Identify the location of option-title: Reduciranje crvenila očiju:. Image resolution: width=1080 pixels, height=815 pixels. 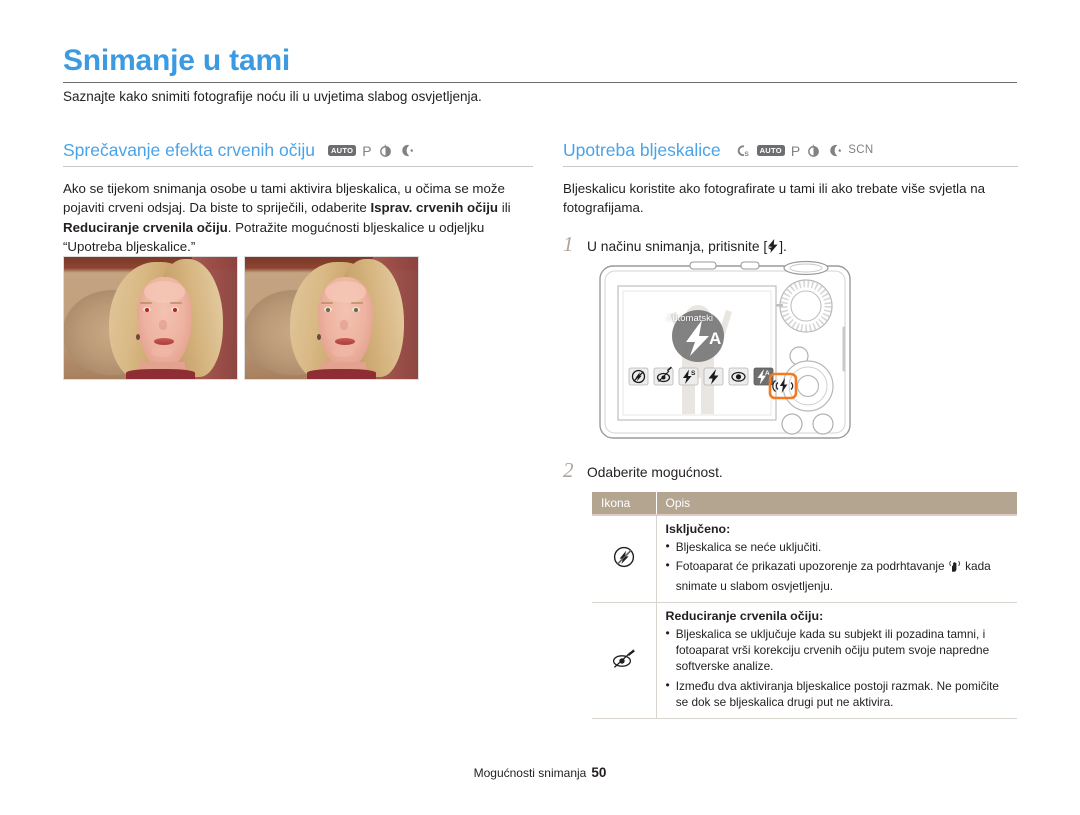
(744, 615).